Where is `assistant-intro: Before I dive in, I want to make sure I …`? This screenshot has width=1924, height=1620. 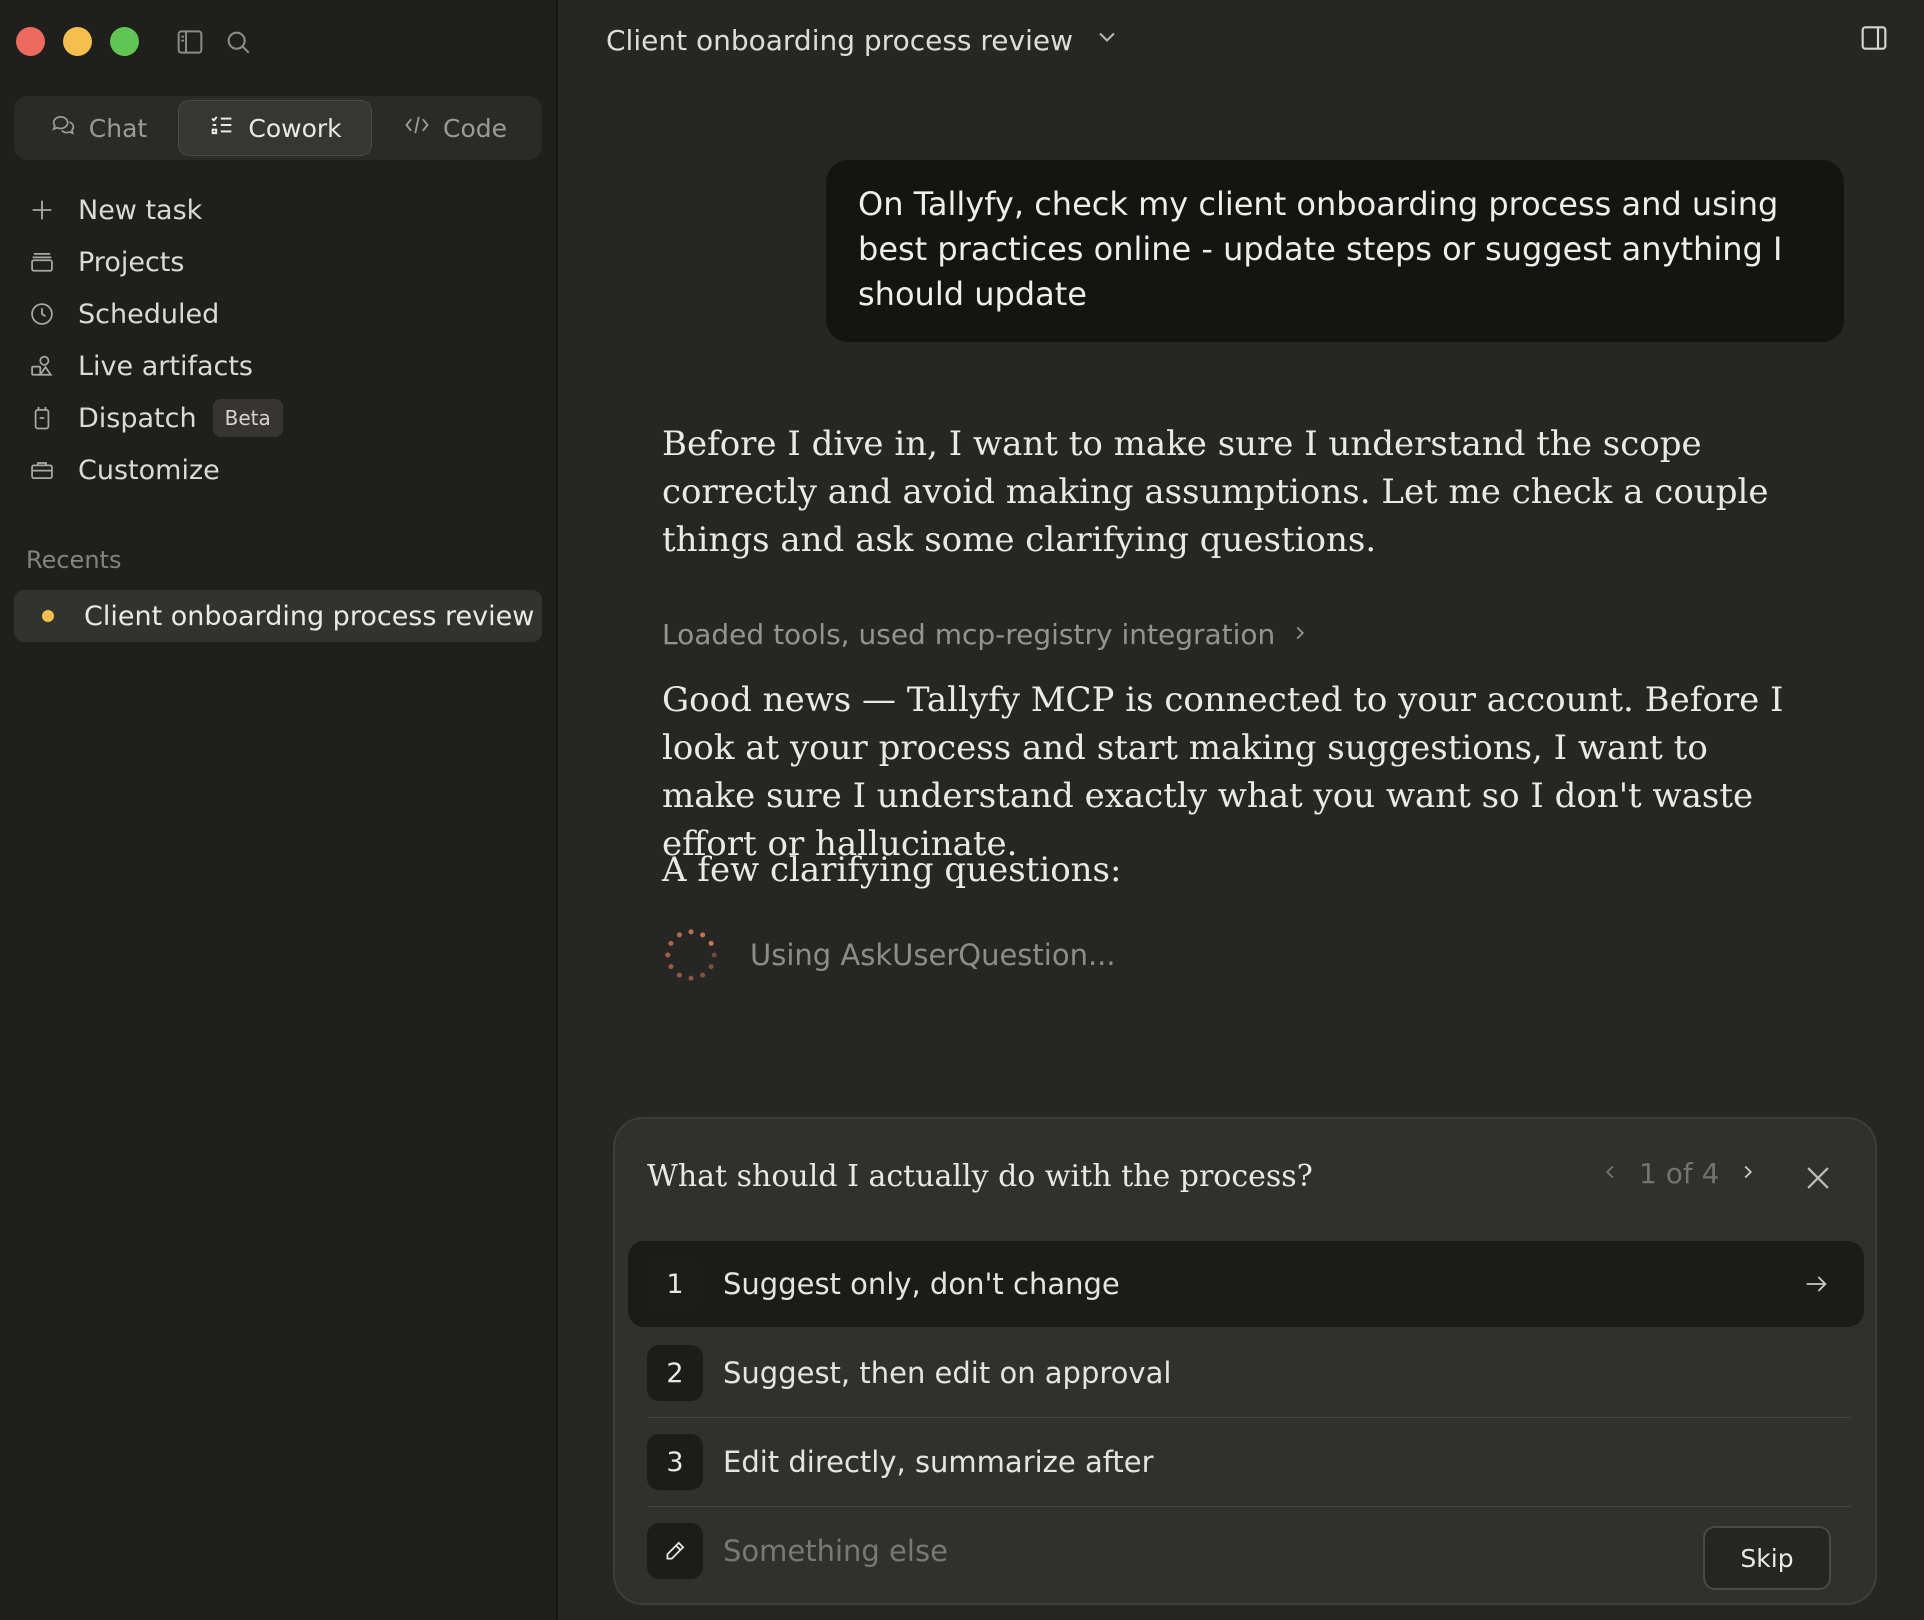 assistant-intro: Before I dive in, I want to make sure I … is located at coordinates (1215, 492).